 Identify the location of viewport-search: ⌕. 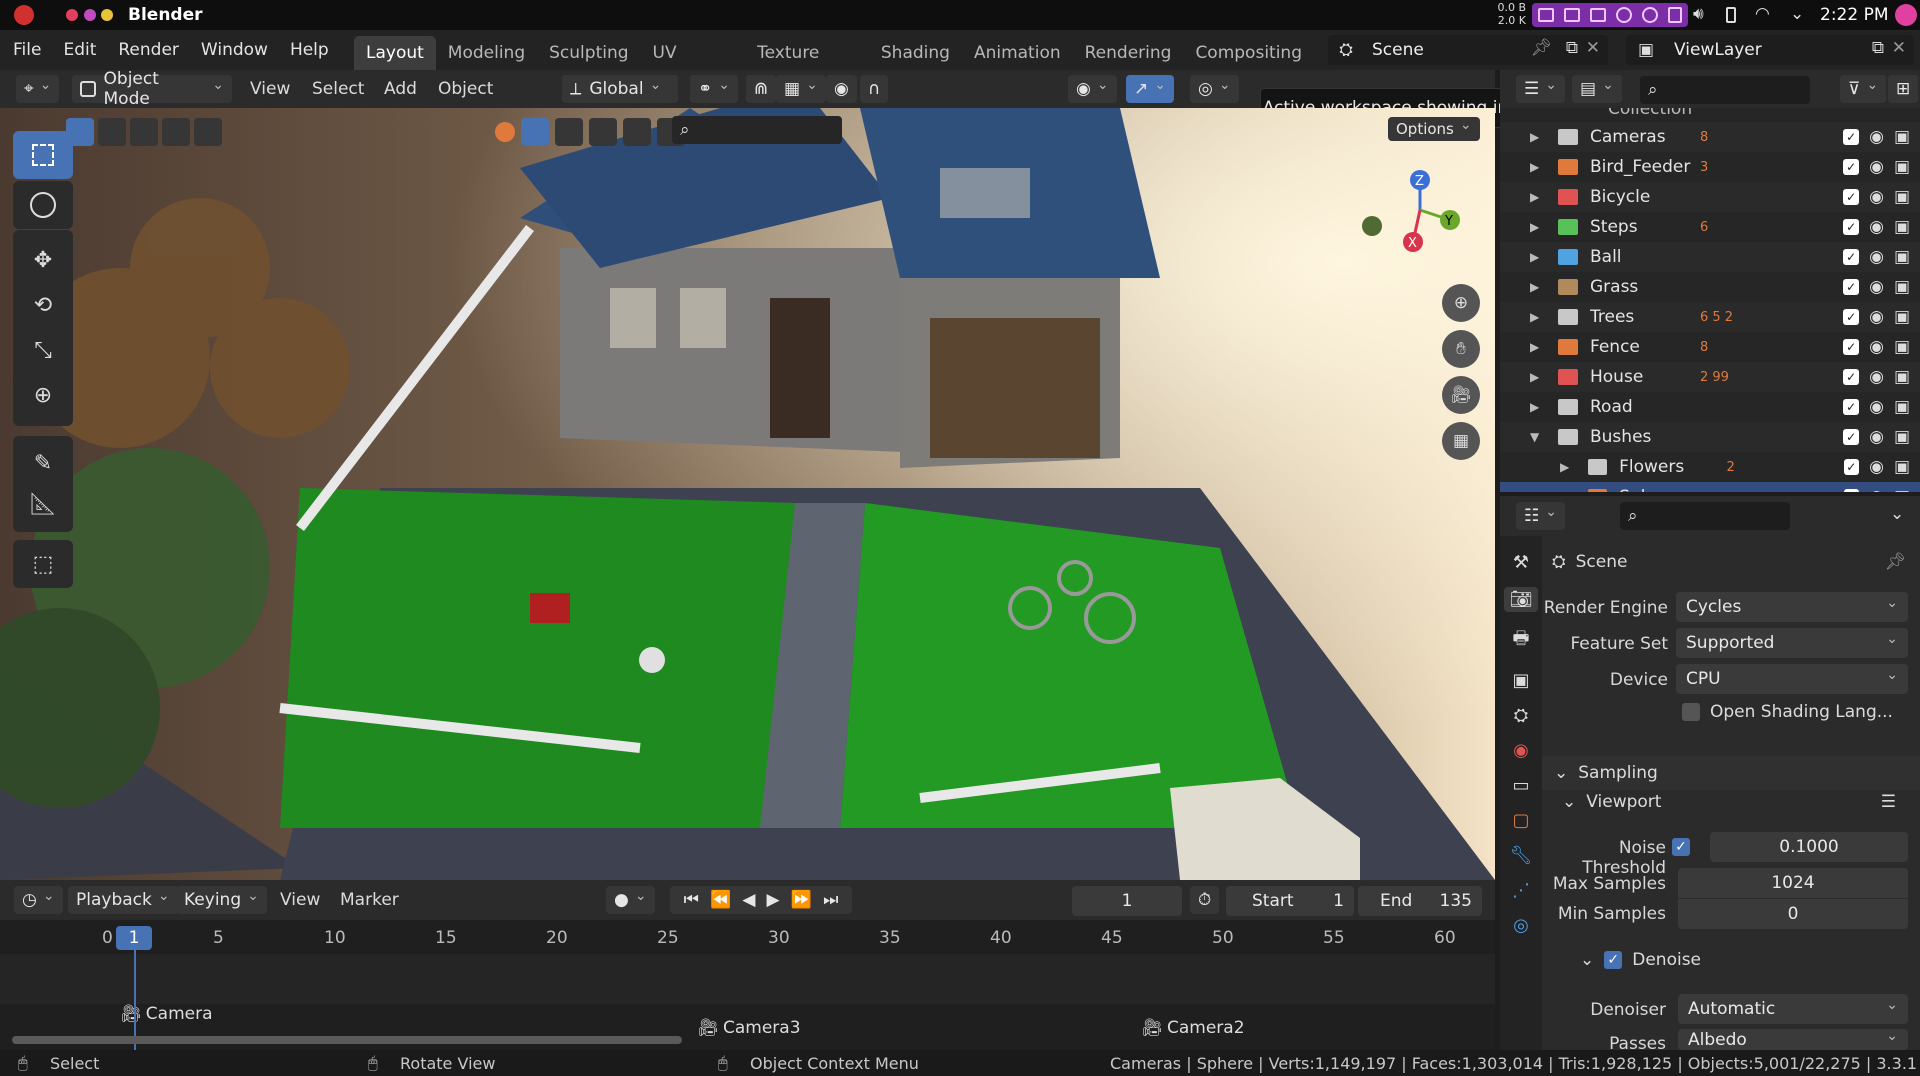
(757, 130).